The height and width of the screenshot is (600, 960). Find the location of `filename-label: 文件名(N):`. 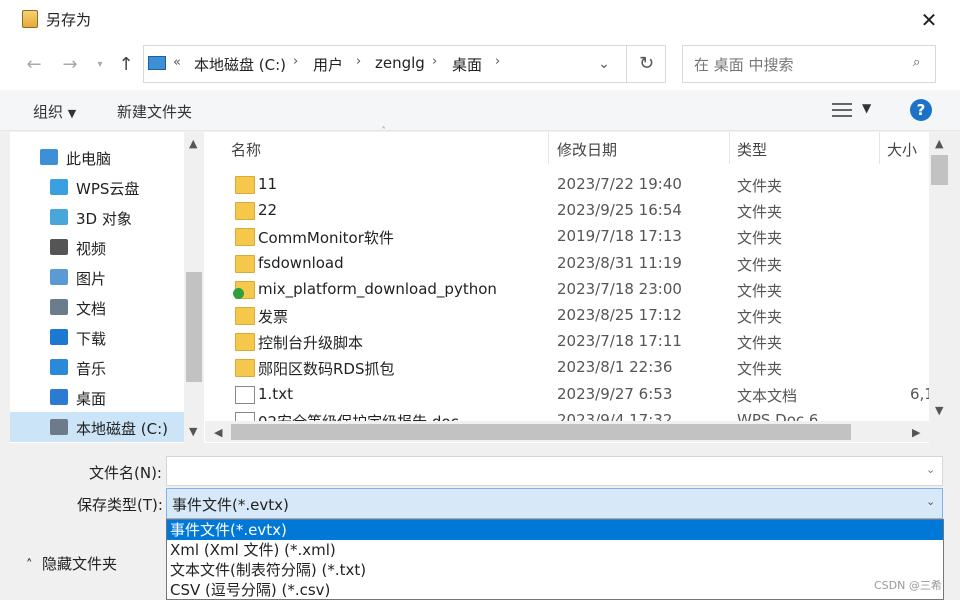

filename-label: 文件名(N): is located at coordinates (125, 473).